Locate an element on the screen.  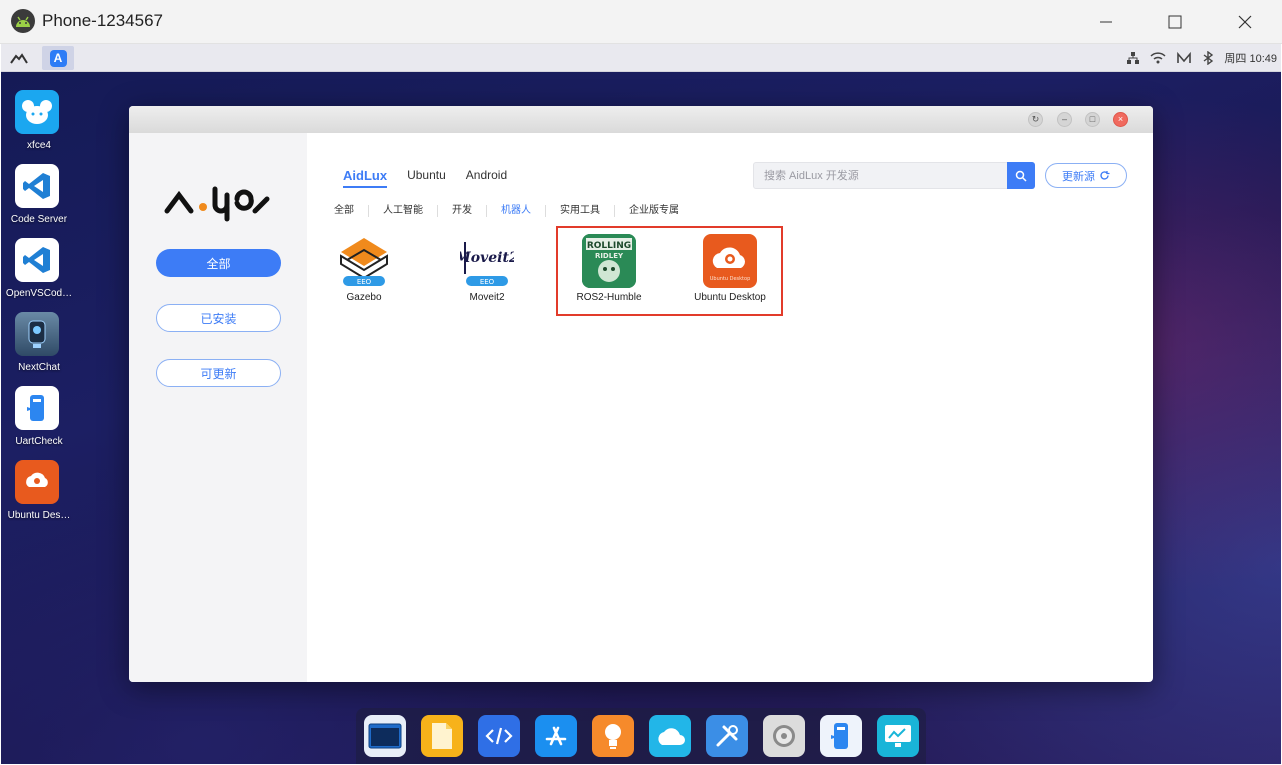
category-robot: 机器人 is located at coordinates (523, 211).